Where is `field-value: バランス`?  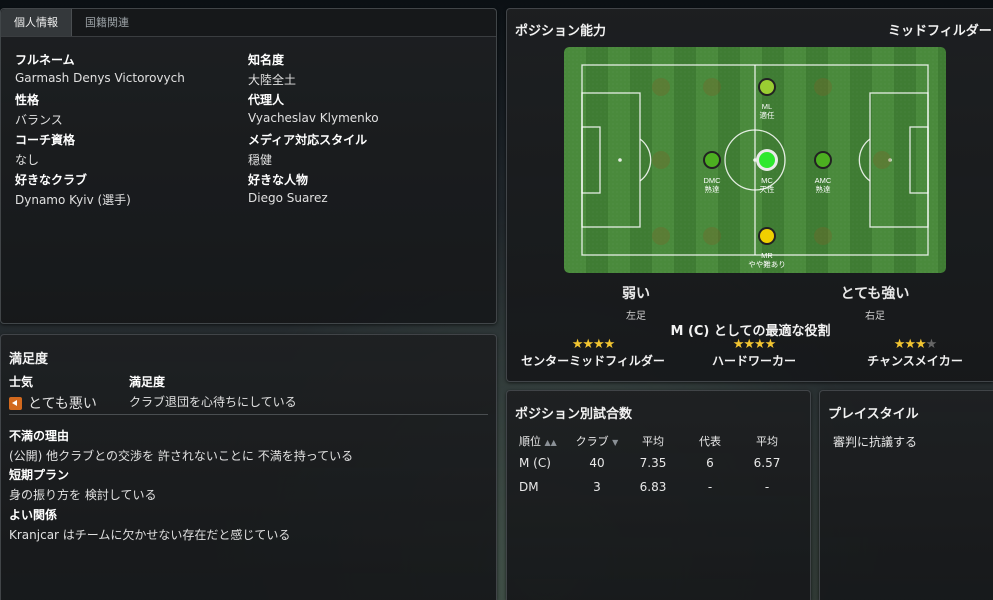 field-value: バランス is located at coordinates (39, 120).